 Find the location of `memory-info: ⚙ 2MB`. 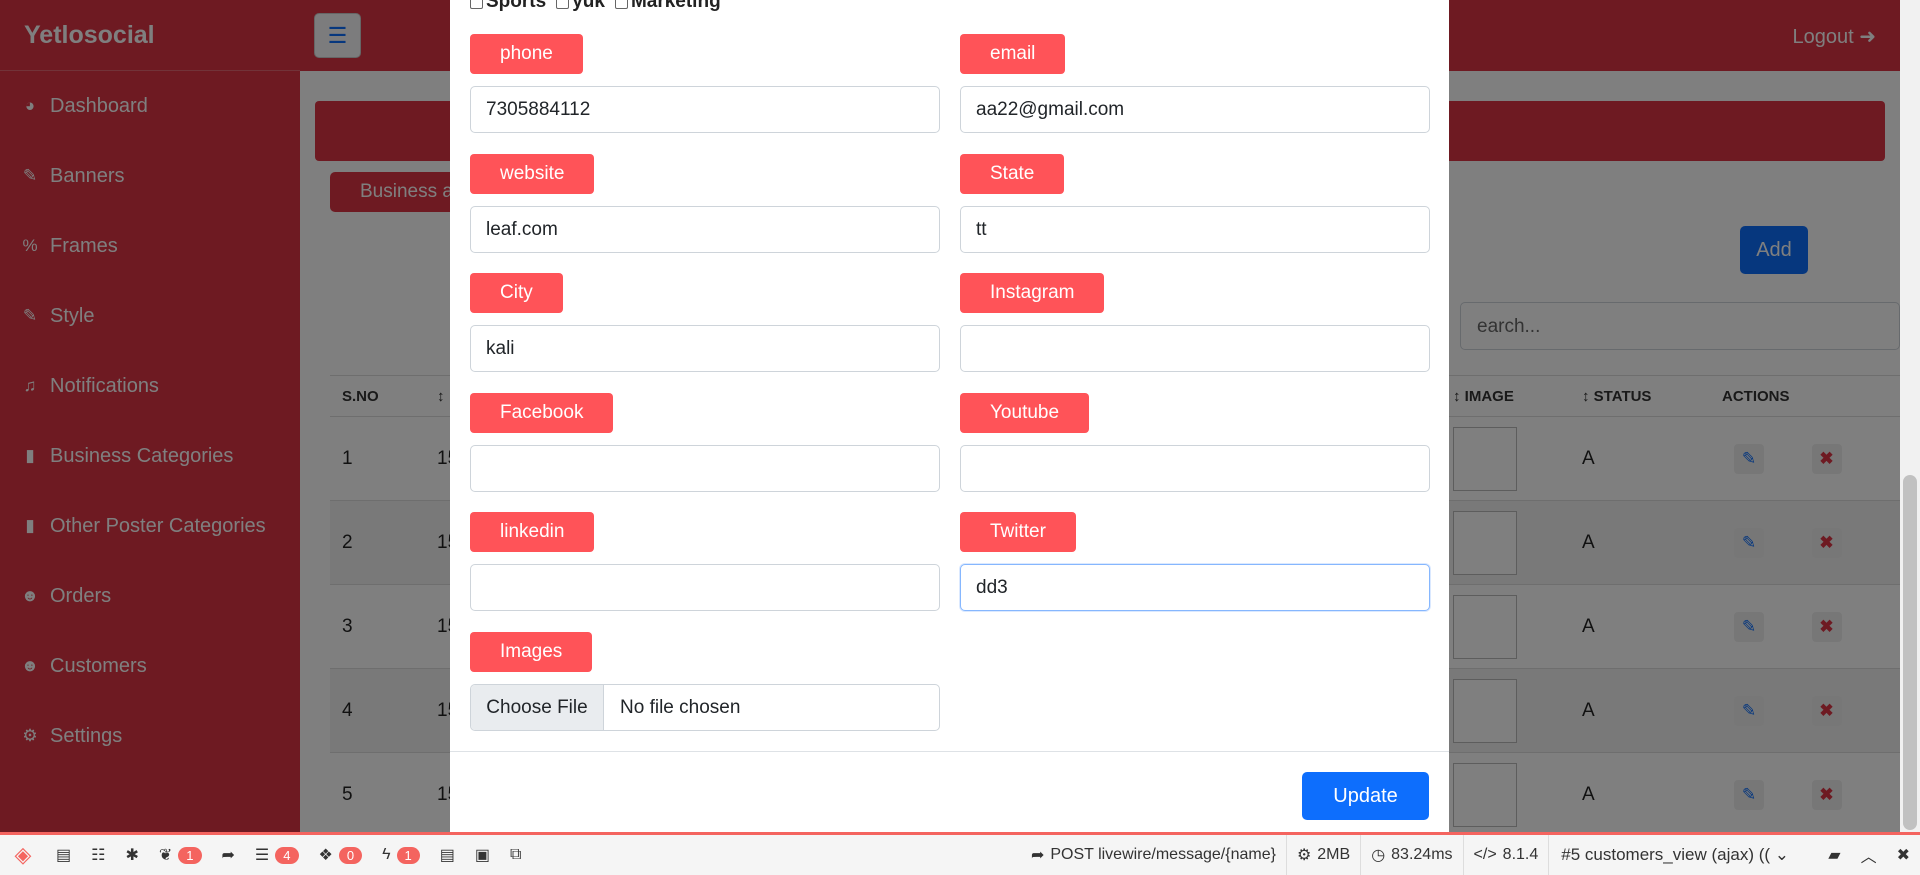

memory-info: ⚙ 2MB is located at coordinates (1323, 855).